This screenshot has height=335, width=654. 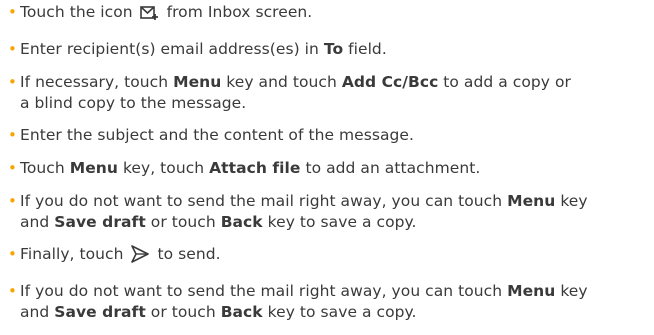 What do you see at coordinates (94, 82) in the screenshot?
I see `step-3-text-a: If necessary, touch` at bounding box center [94, 82].